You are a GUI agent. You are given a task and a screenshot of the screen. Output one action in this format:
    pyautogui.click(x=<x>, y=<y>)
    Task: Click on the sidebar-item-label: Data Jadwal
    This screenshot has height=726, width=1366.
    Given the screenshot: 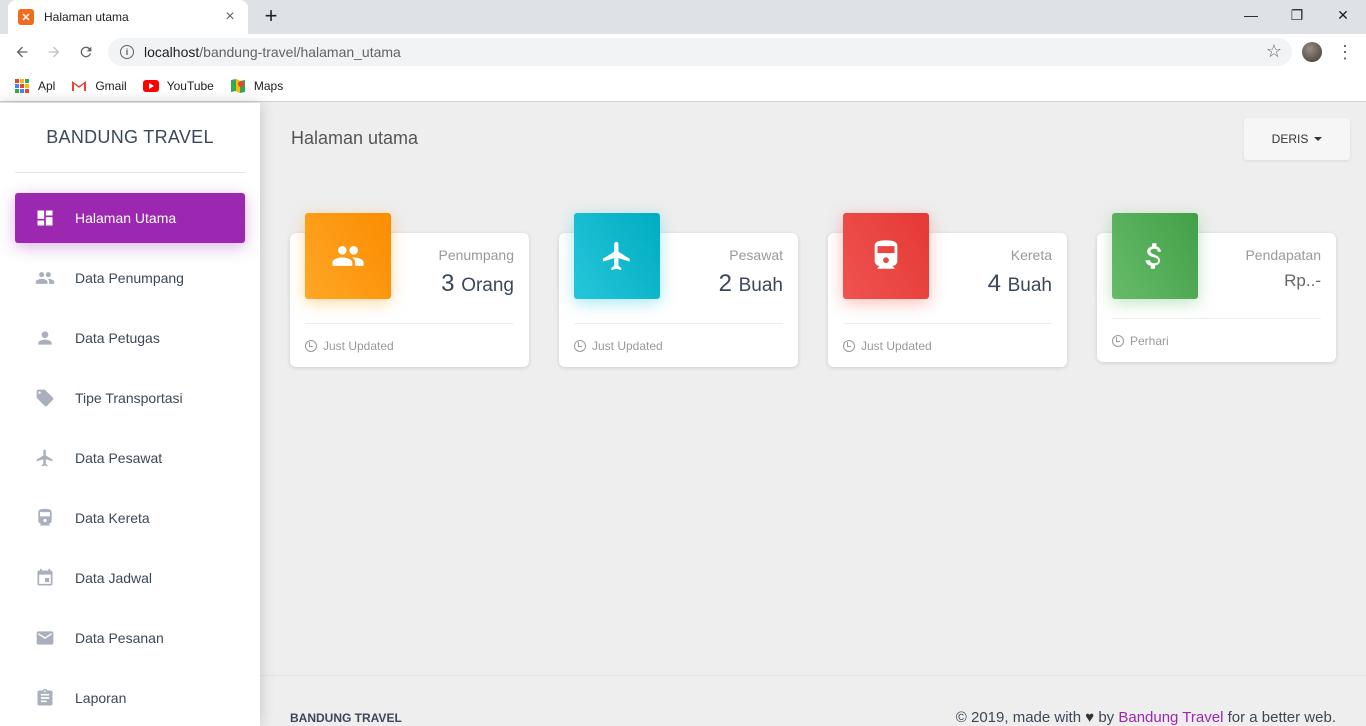 What is the action you would take?
    pyautogui.click(x=114, y=578)
    